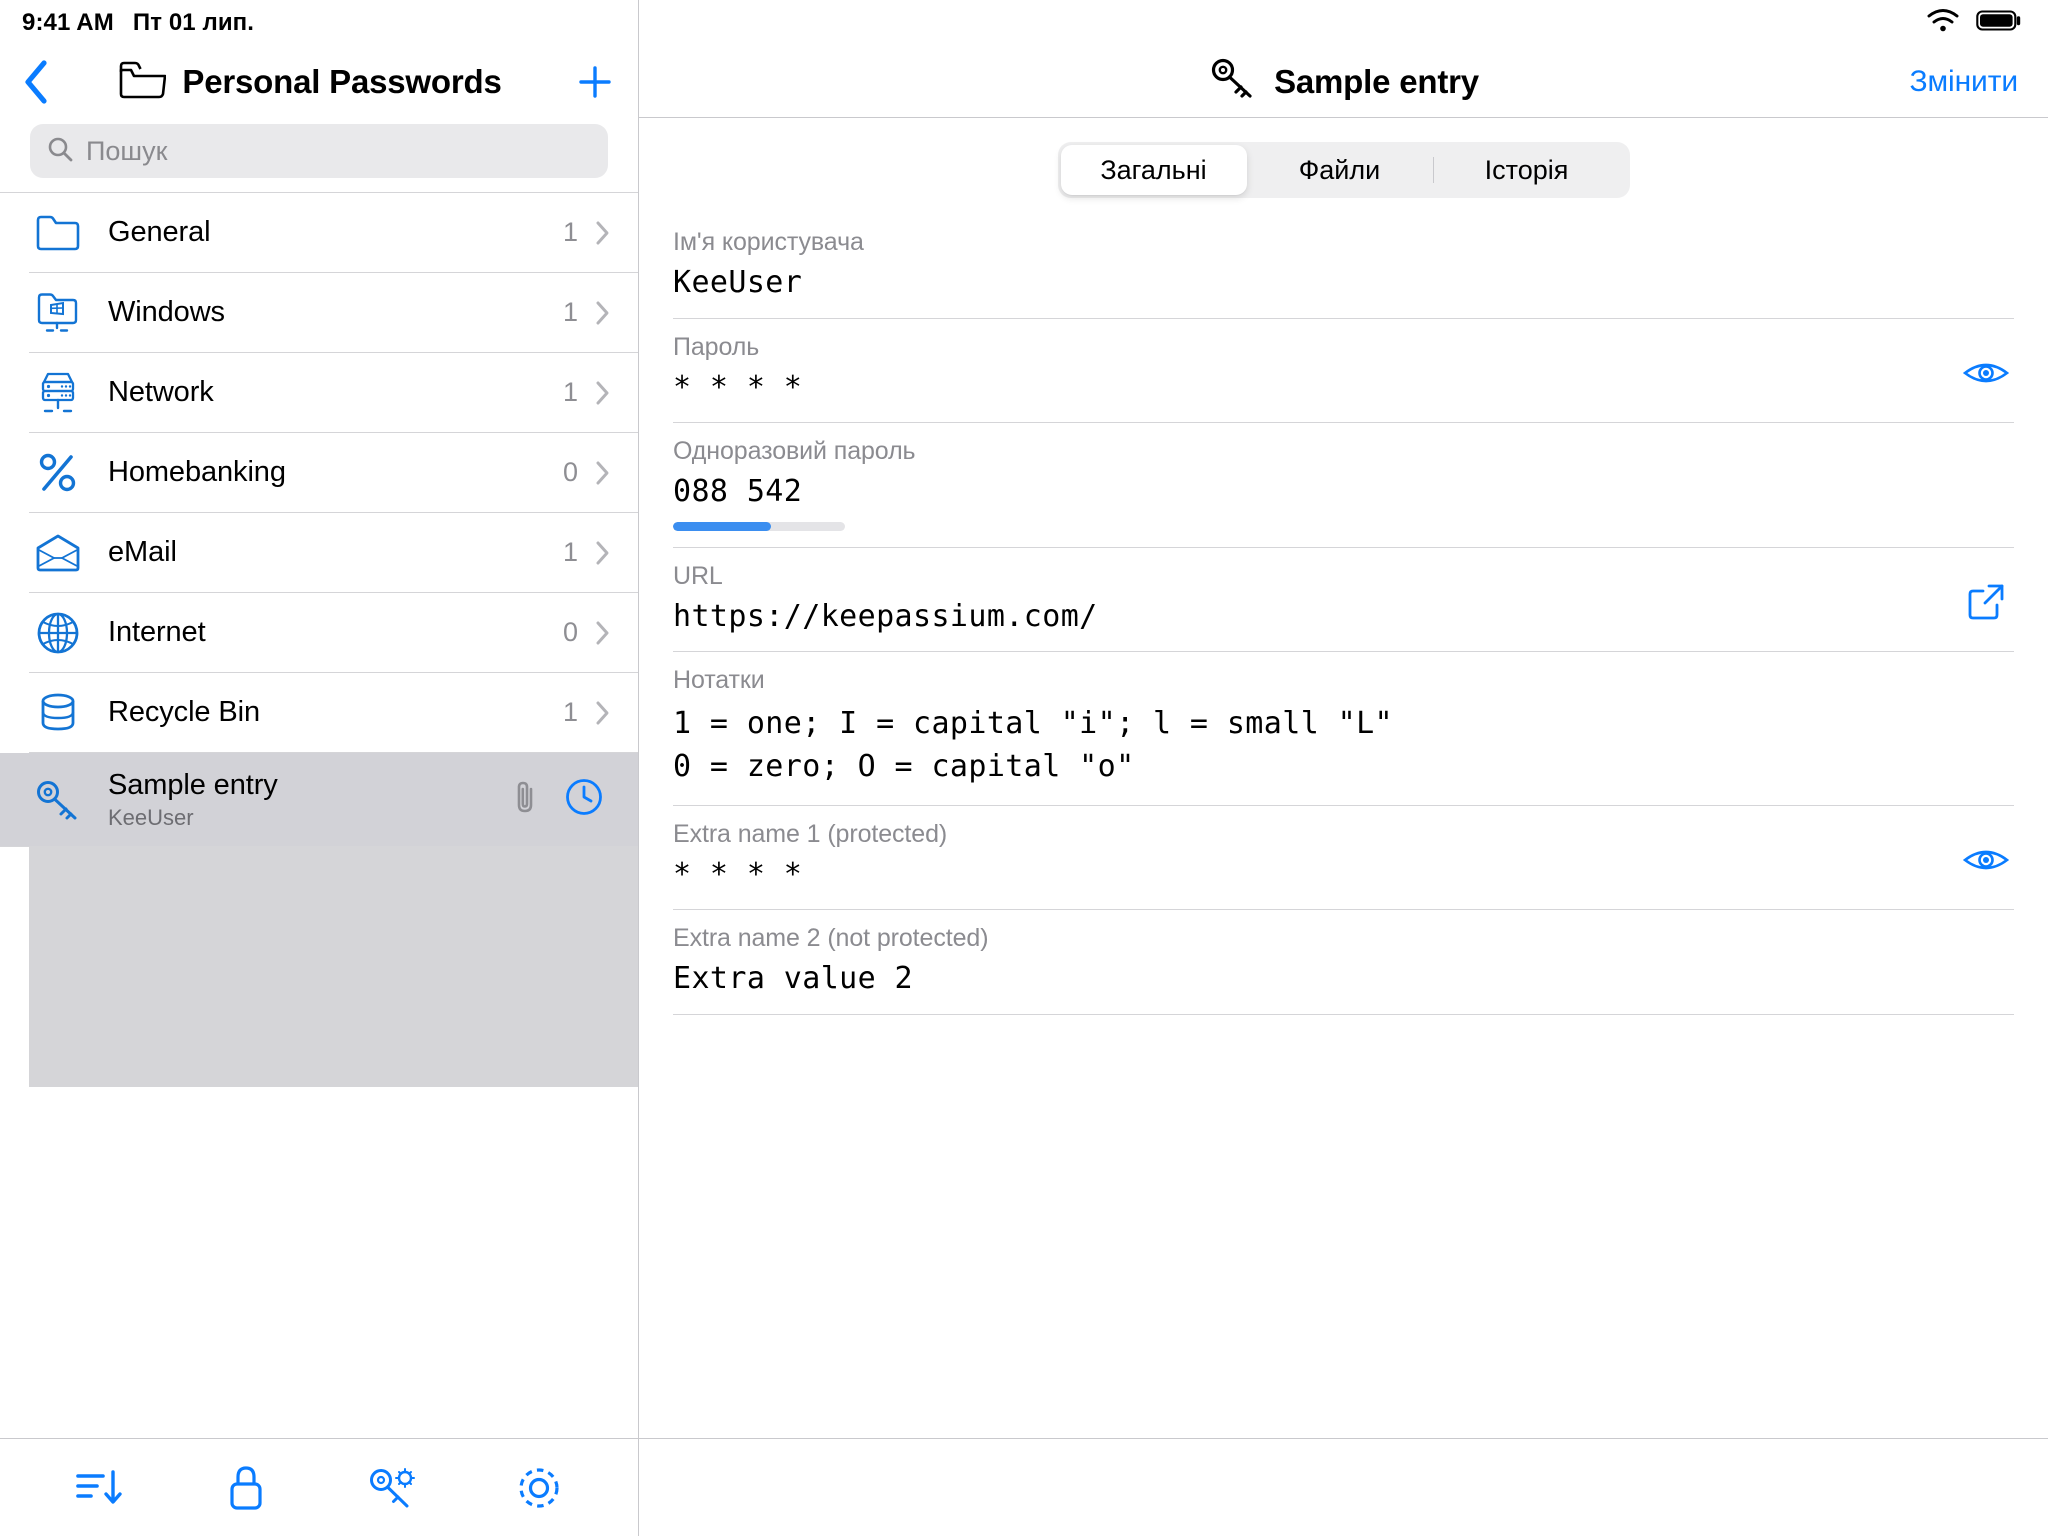  Describe the element at coordinates (831, 938) in the screenshot. I see `field-label: Extra name 2 (not protected)` at that location.